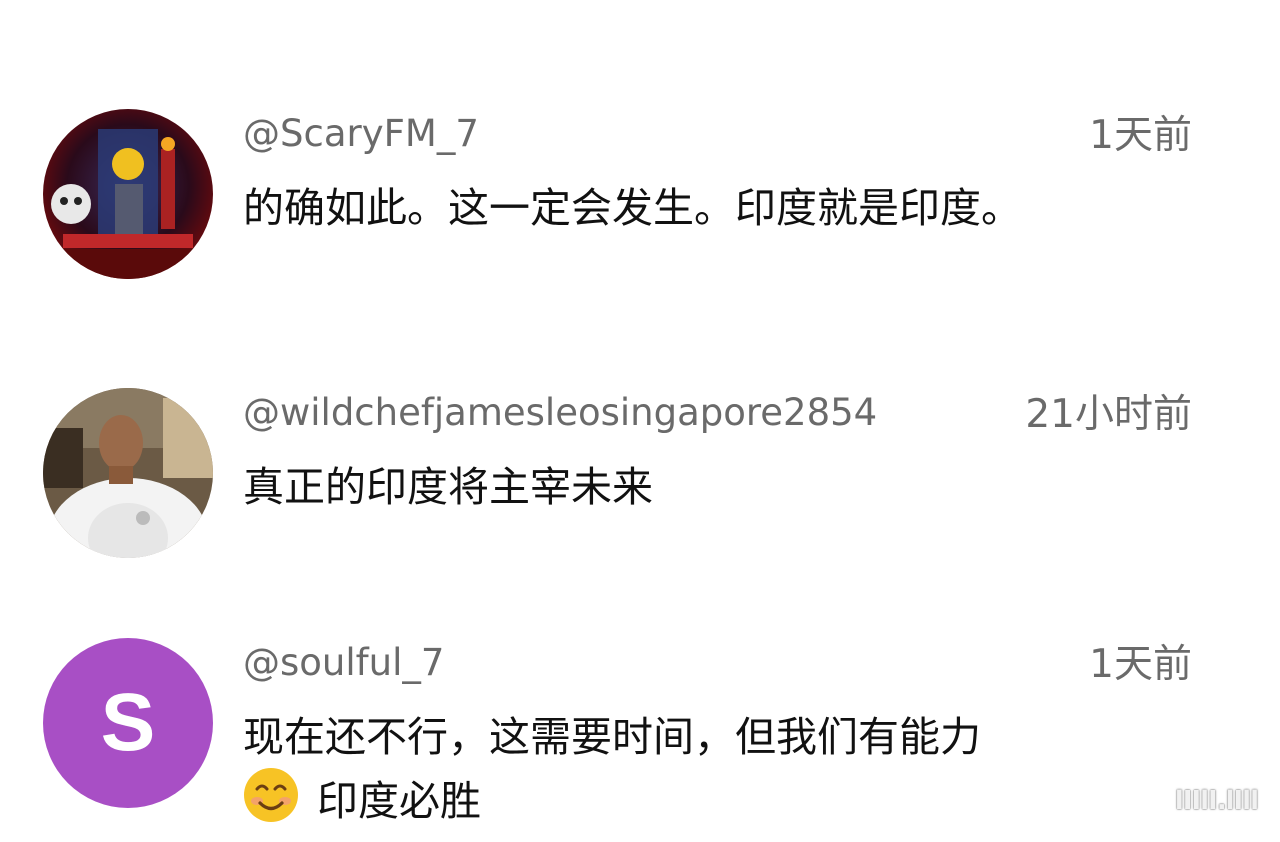  I want to click on comment-author-handle: @soulful_7, so click(343, 663).